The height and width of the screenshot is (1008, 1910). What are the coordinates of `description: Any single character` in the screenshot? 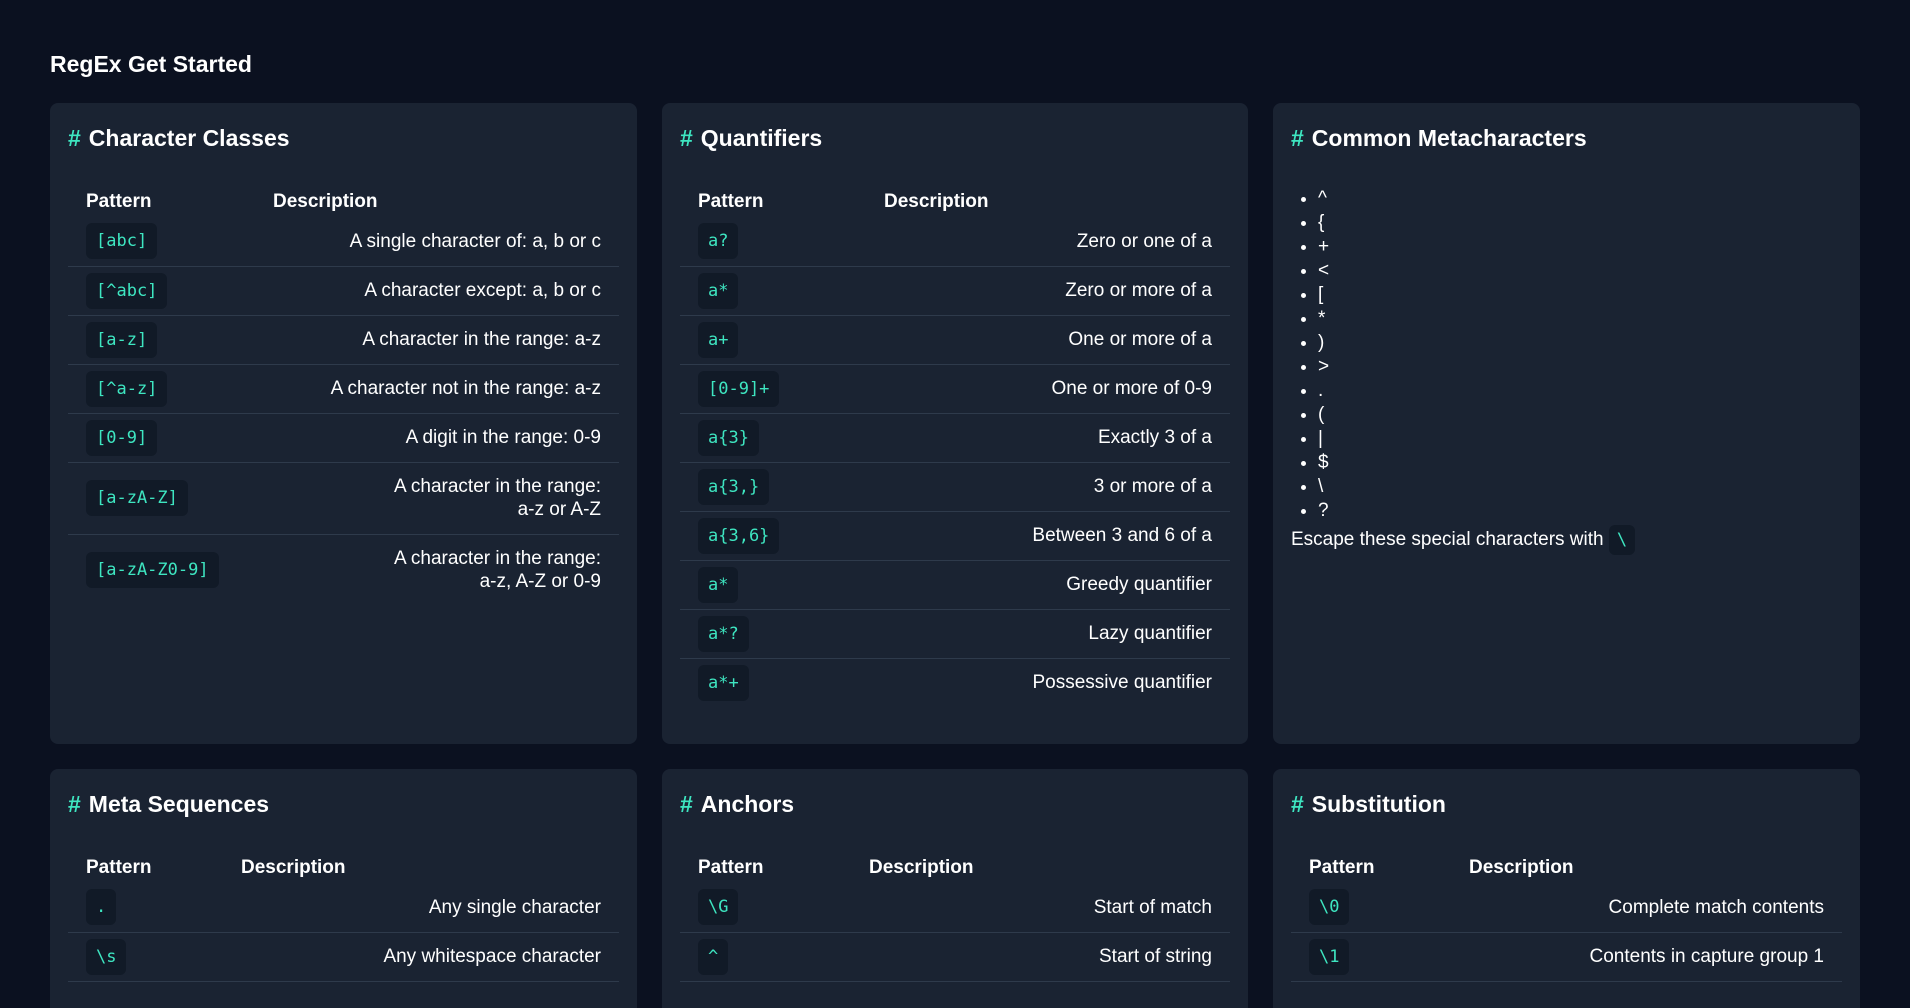 It's located at (514, 907).